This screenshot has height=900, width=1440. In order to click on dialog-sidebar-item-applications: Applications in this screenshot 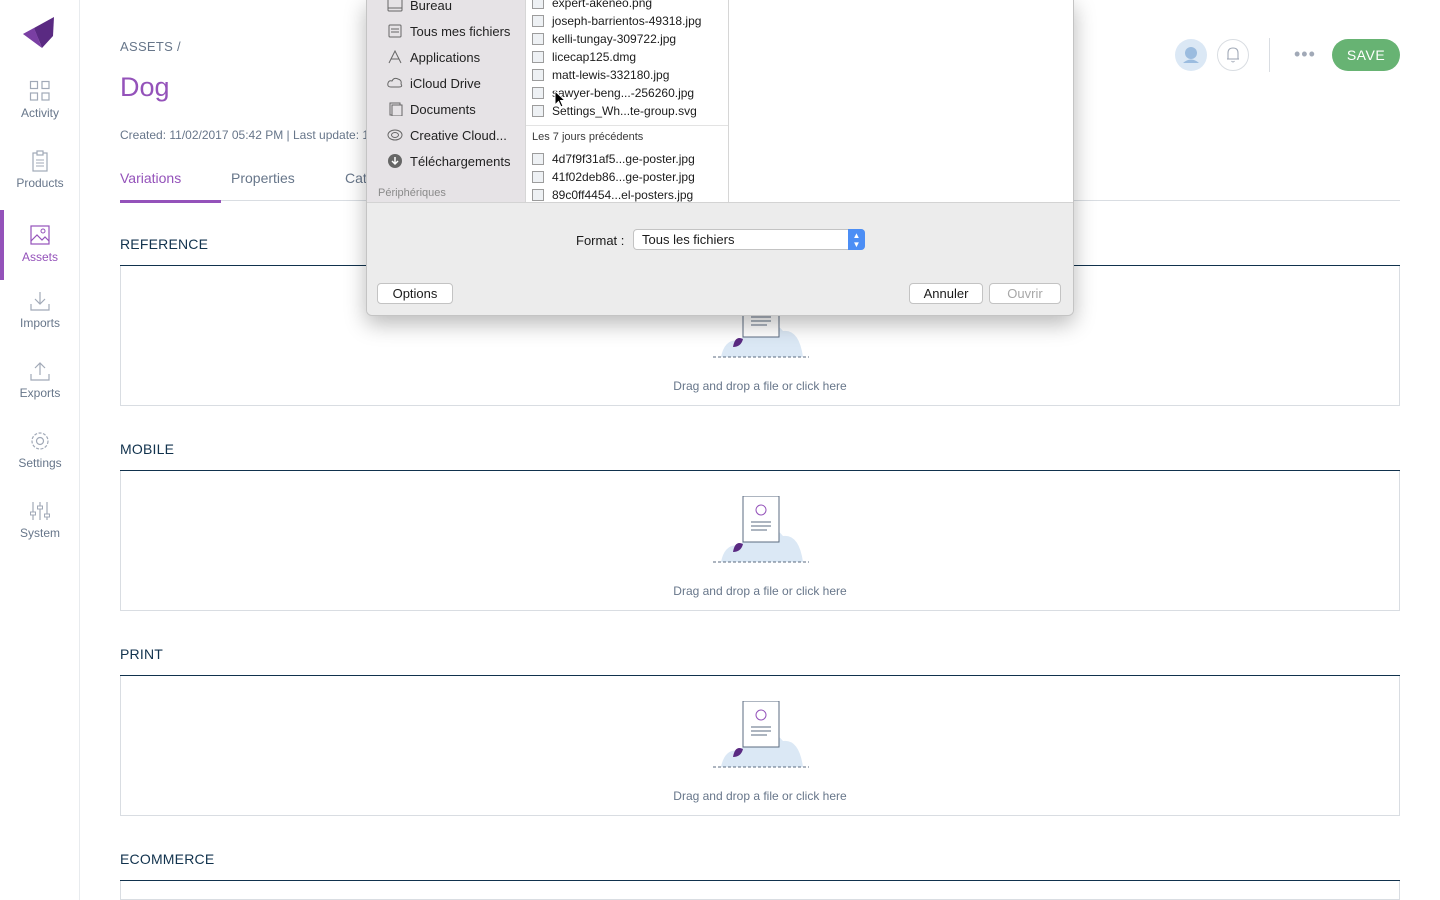, I will do `click(433, 59)`.